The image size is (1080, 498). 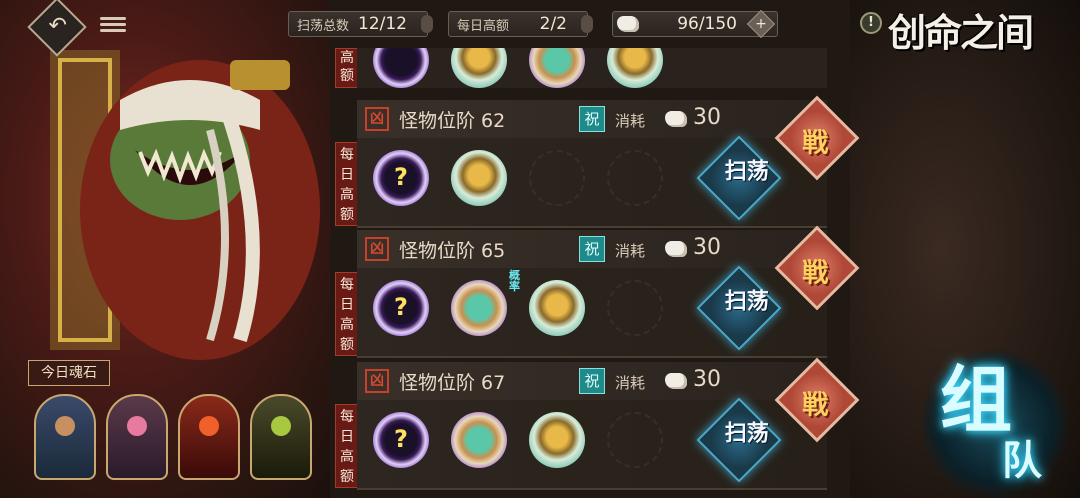 I want to click on back-arrow-icon: ↶, so click(x=57, y=26).